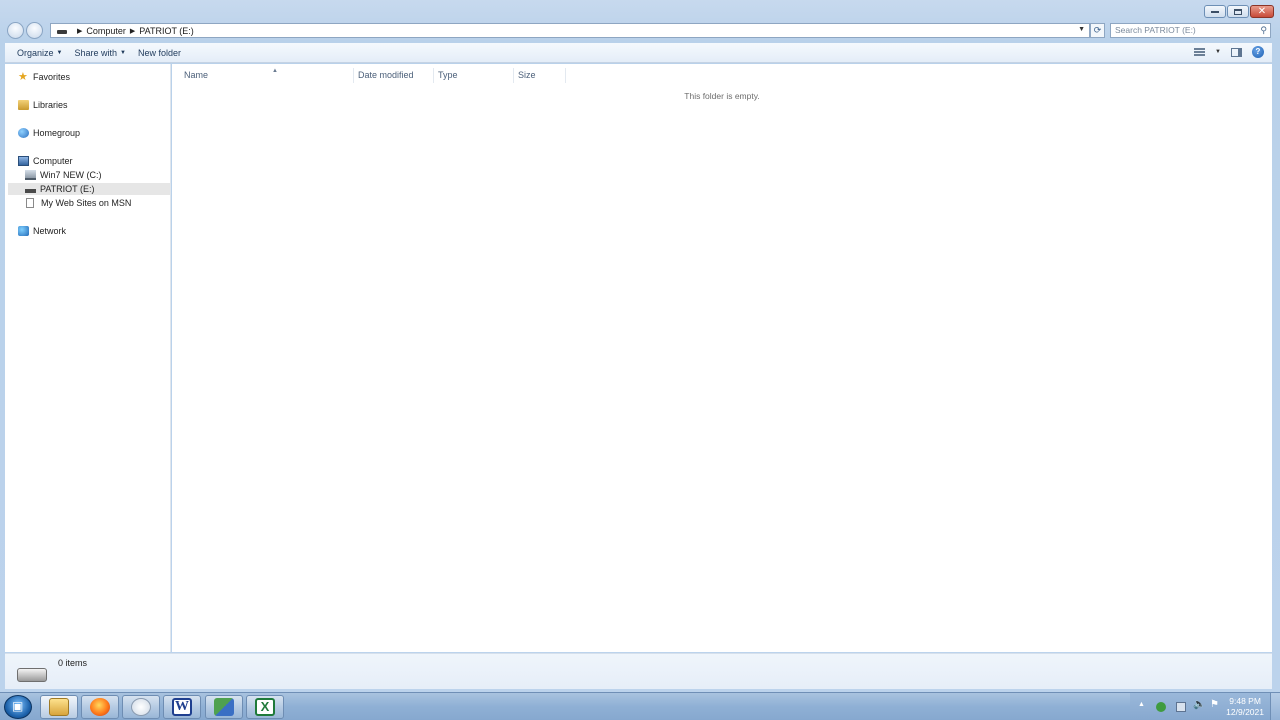 Image resolution: width=1280 pixels, height=720 pixels. Describe the element at coordinates (106, 31) in the screenshot. I see `breadcrumb-computer: Computer` at that location.